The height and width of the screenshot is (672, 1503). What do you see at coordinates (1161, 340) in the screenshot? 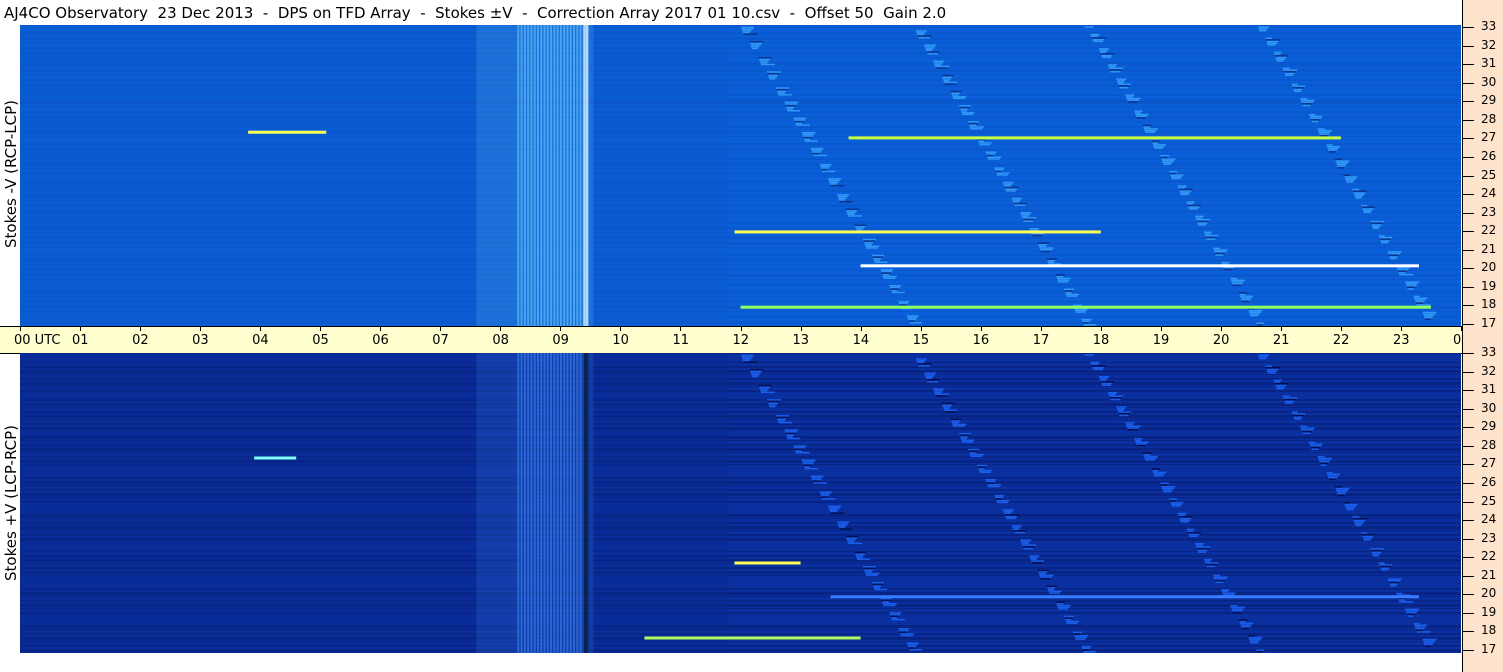
I see `time-tick-label: 19` at bounding box center [1161, 340].